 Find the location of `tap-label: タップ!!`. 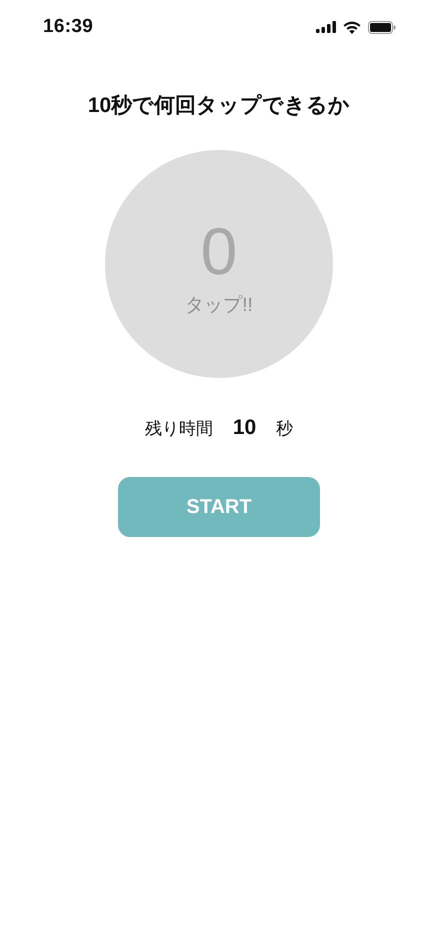

tap-label: タップ!! is located at coordinates (219, 306).